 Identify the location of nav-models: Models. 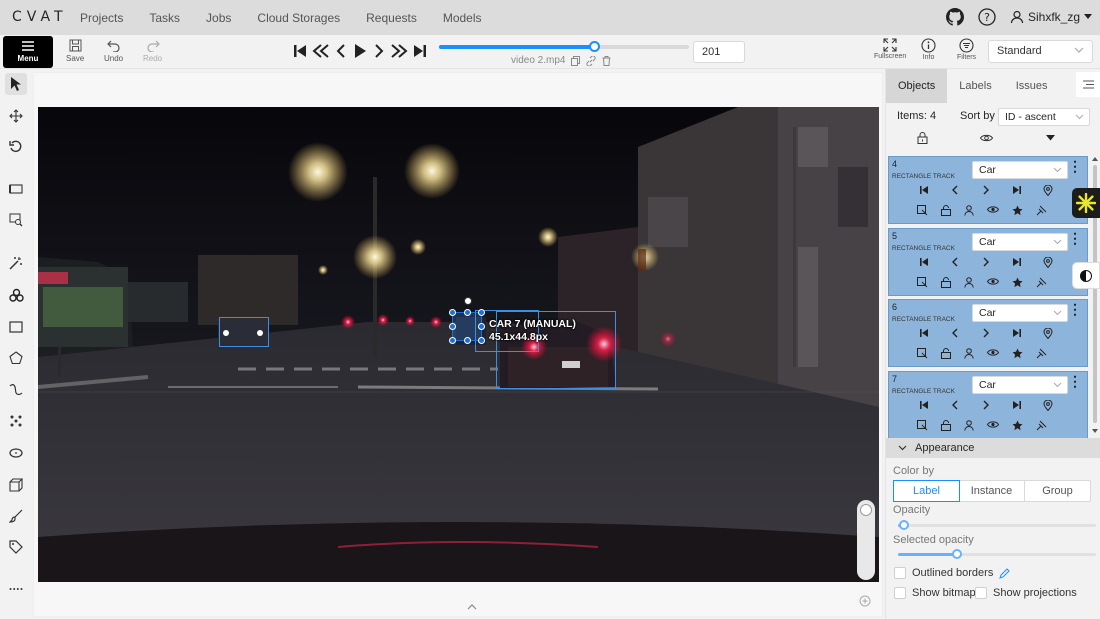
(462, 18).